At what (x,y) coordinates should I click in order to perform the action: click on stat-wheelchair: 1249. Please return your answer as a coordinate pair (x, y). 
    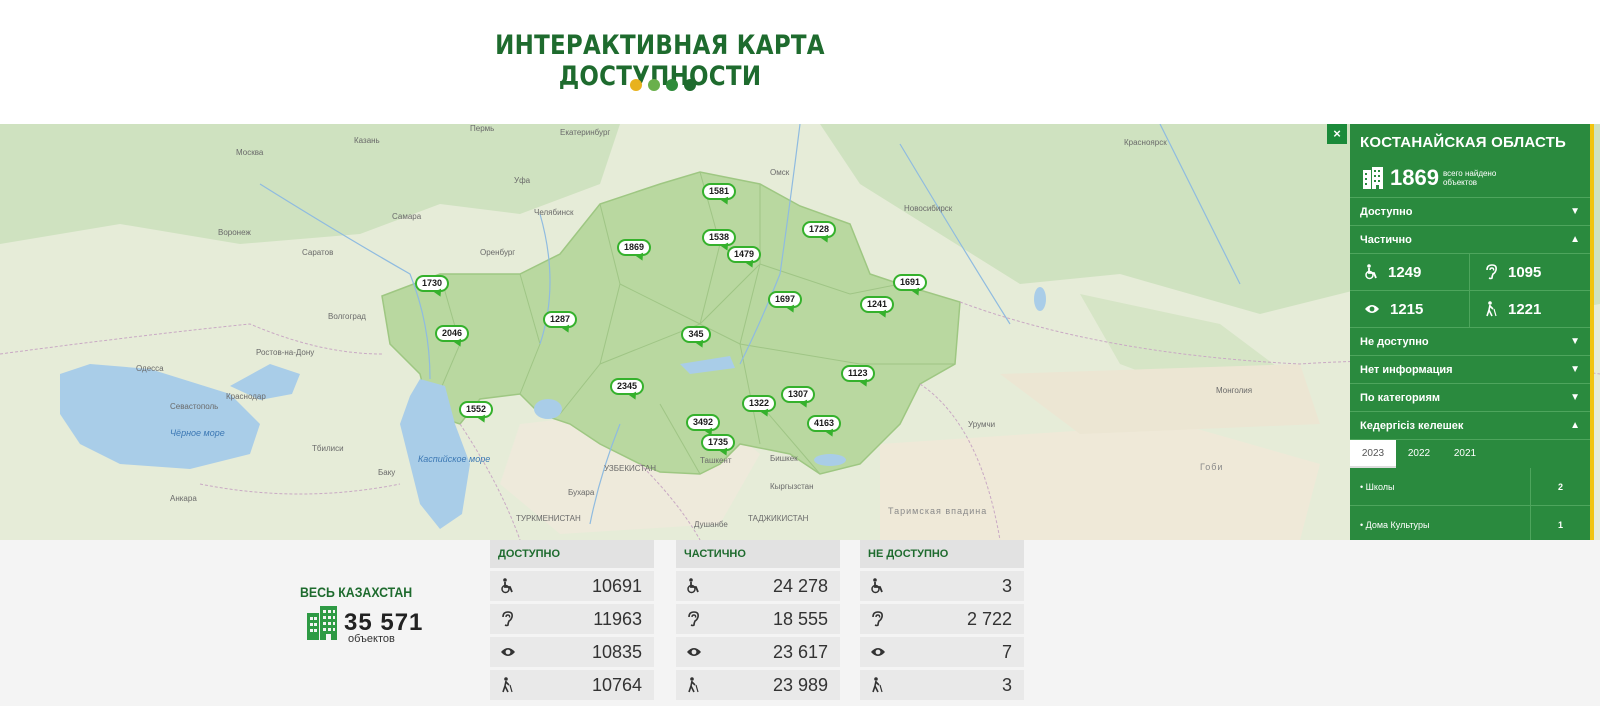
    Looking at the image, I should click on (1410, 272).